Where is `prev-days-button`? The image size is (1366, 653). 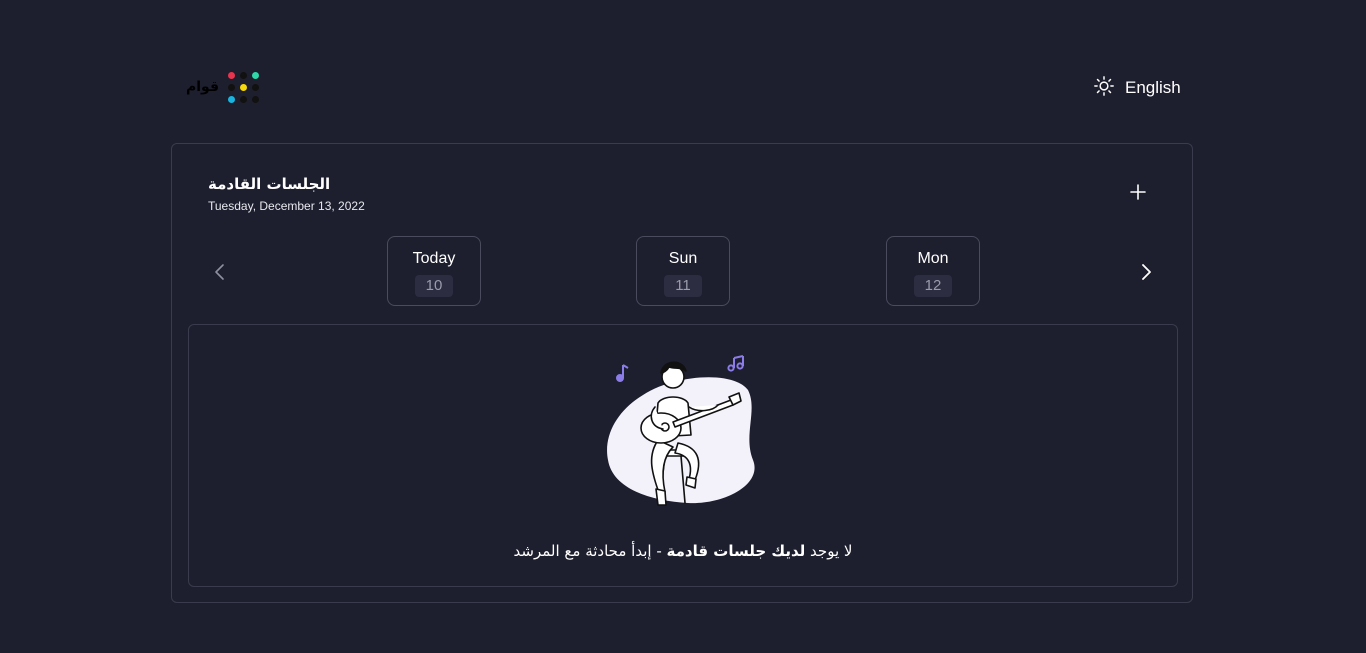
prev-days-button is located at coordinates (220, 272).